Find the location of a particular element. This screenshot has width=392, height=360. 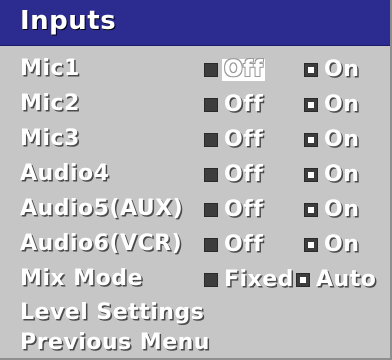

audio4-label: Audio4 is located at coordinates (65, 173).